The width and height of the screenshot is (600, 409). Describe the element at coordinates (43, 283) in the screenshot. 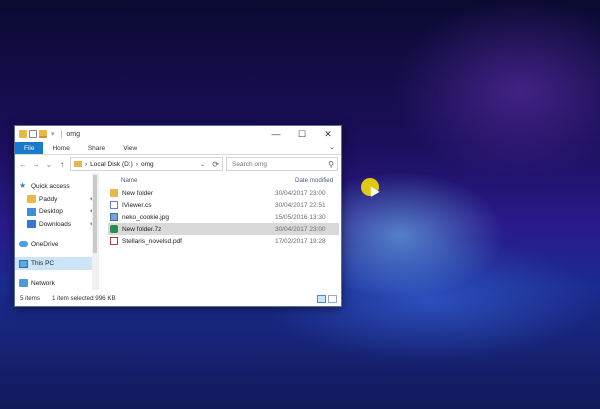

I see `sidebar-item-label: Network` at that location.